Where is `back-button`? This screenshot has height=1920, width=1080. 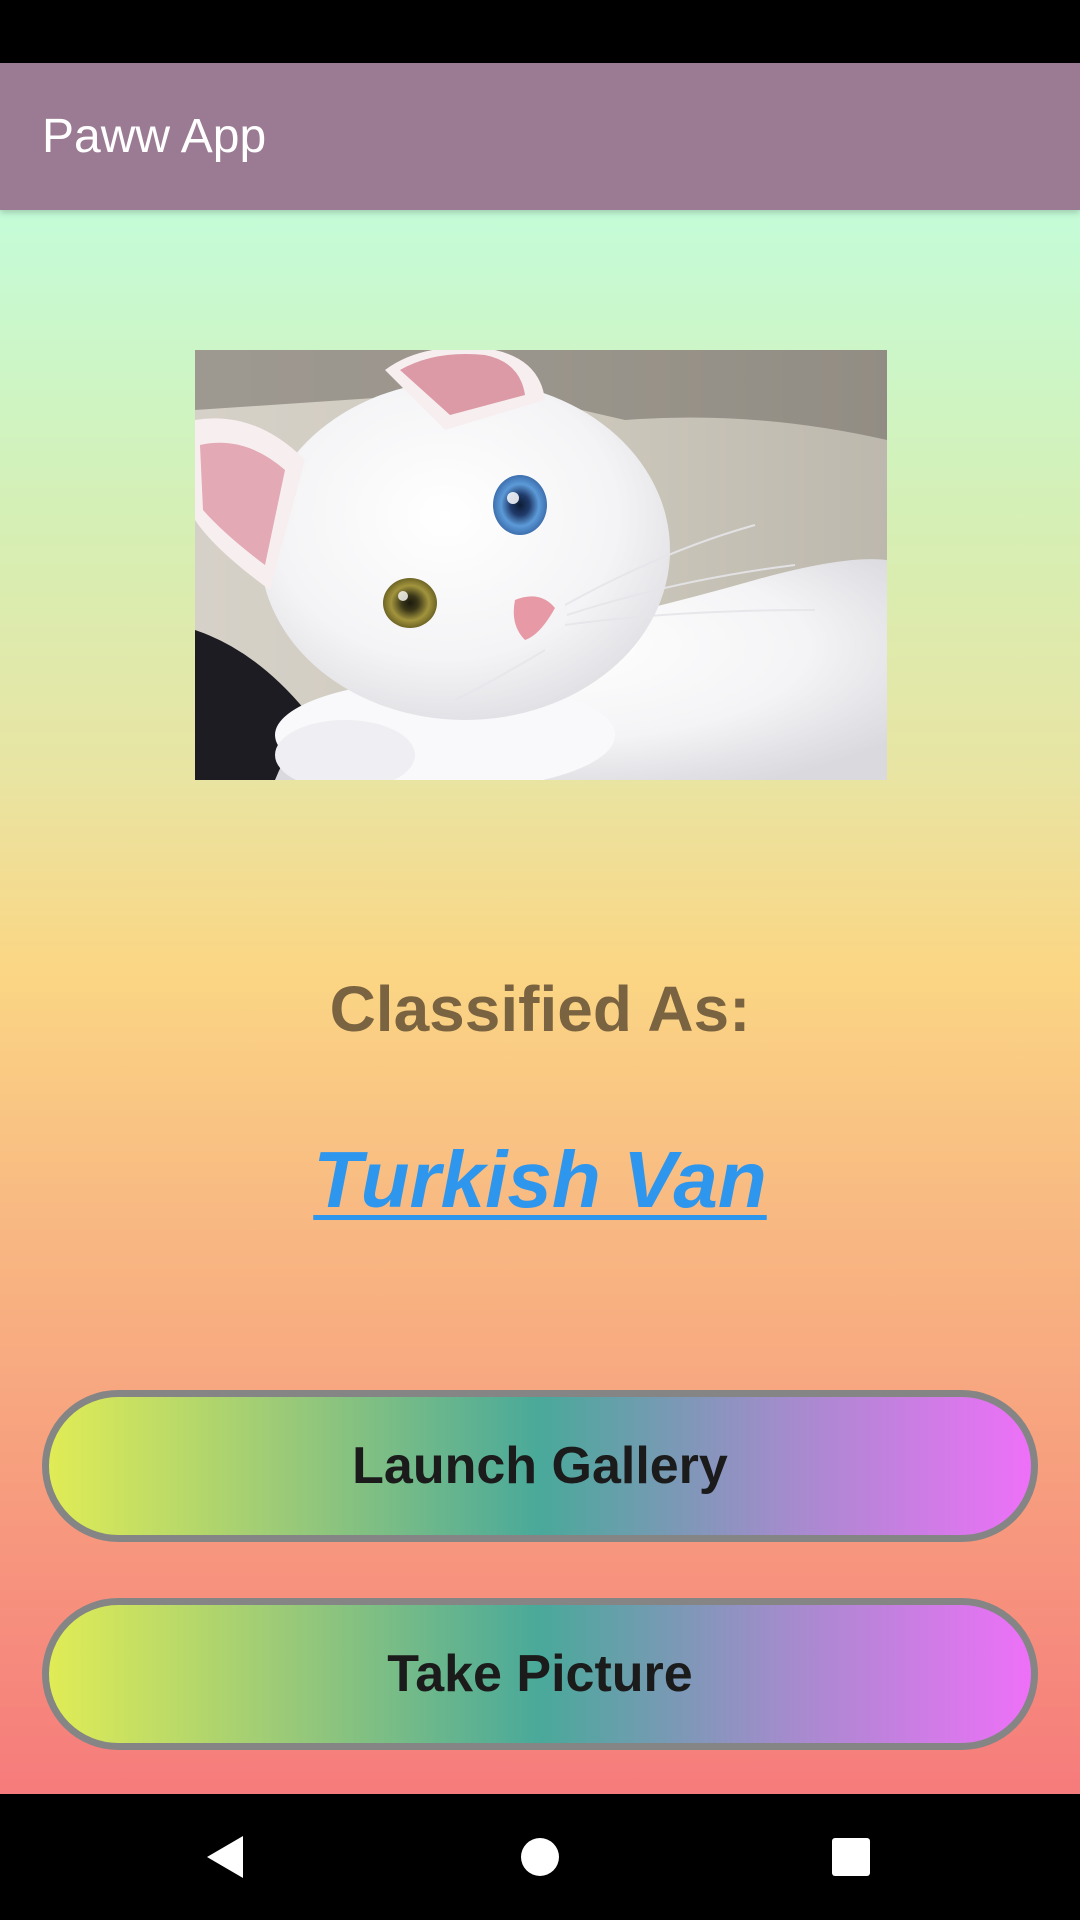
back-button is located at coordinates (225, 1857).